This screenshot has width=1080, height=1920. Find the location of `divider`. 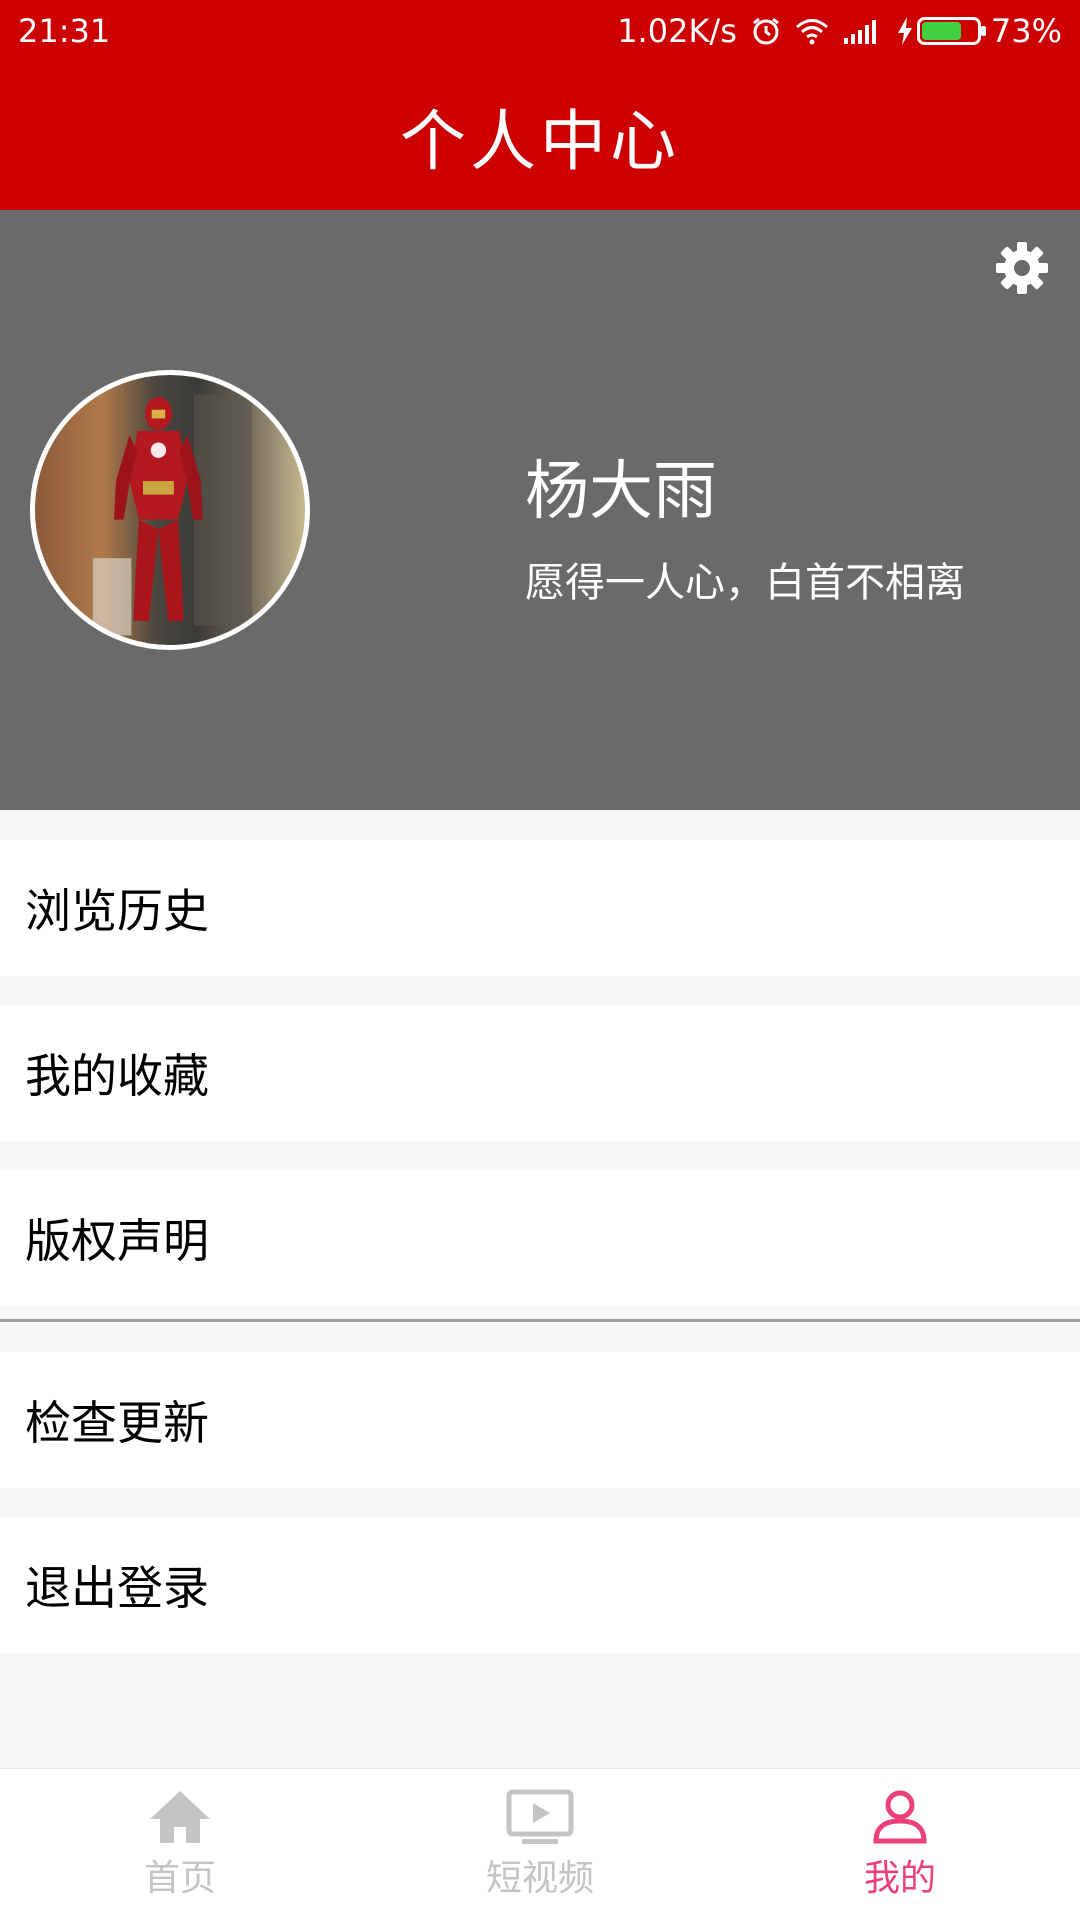

divider is located at coordinates (540, 1320).